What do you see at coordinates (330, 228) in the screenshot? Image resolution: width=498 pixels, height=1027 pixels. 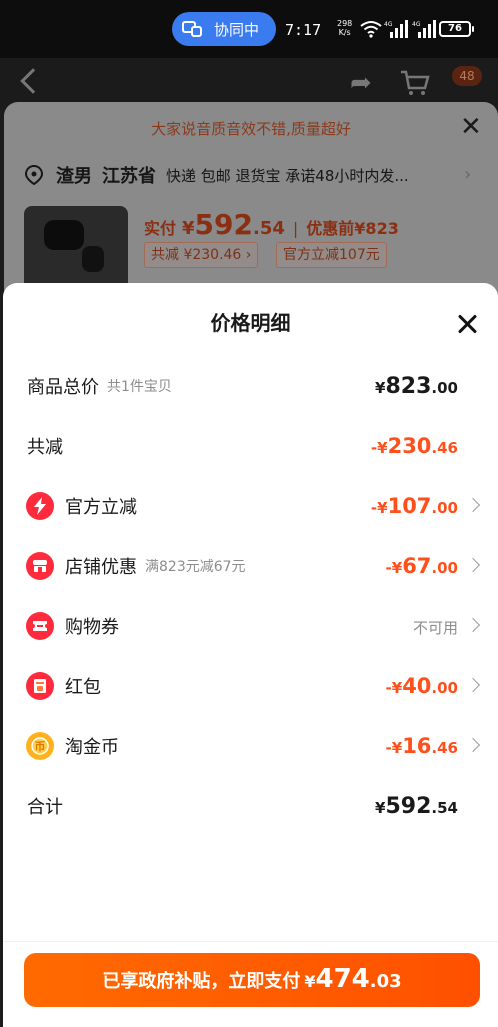 I see `before-label: 优惠前` at bounding box center [330, 228].